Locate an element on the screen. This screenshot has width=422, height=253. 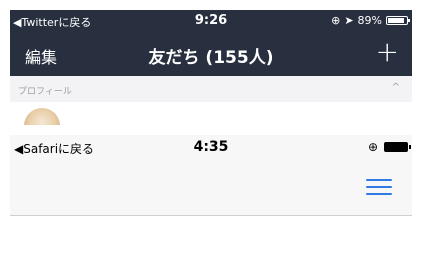
status-icons: ⊕ ➤ 89% is located at coordinates (370, 20).